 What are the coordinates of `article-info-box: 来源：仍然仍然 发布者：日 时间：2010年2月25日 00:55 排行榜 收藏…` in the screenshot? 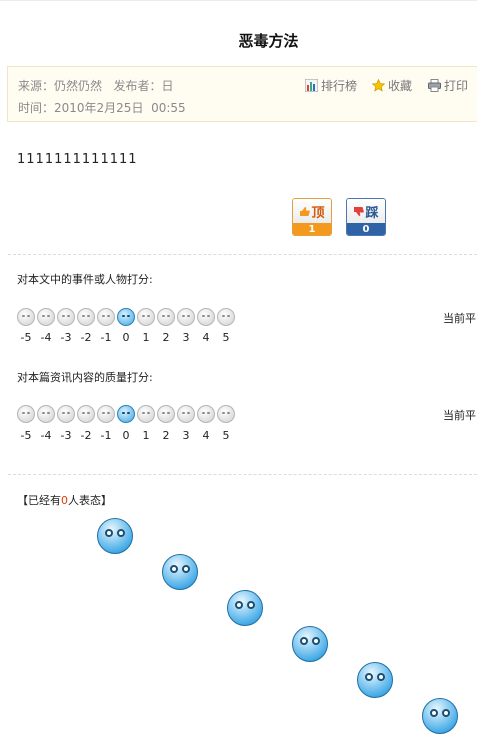 It's located at (242, 94).